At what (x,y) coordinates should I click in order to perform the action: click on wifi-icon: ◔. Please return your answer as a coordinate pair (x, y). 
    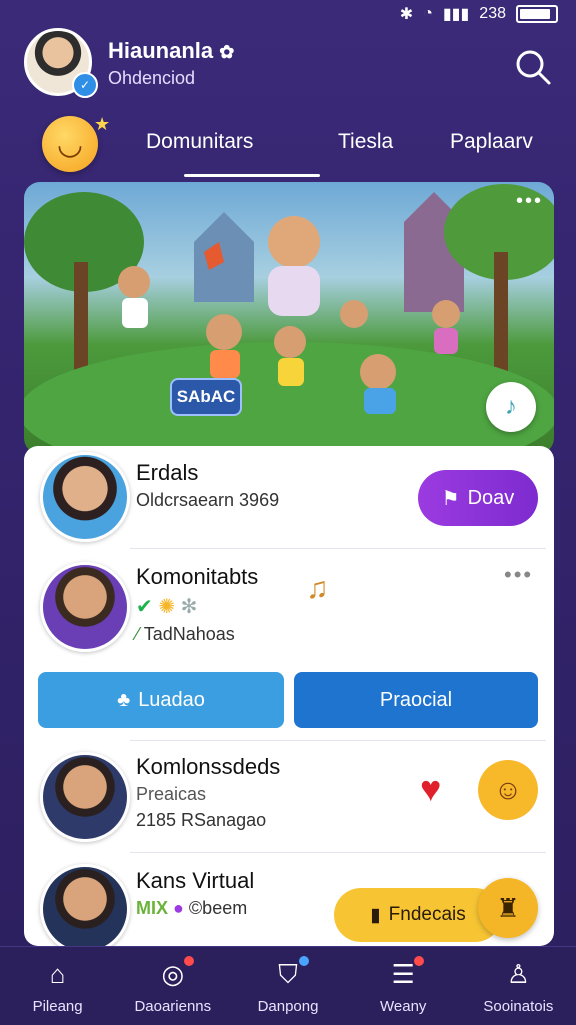
    Looking at the image, I should click on (428, 13).